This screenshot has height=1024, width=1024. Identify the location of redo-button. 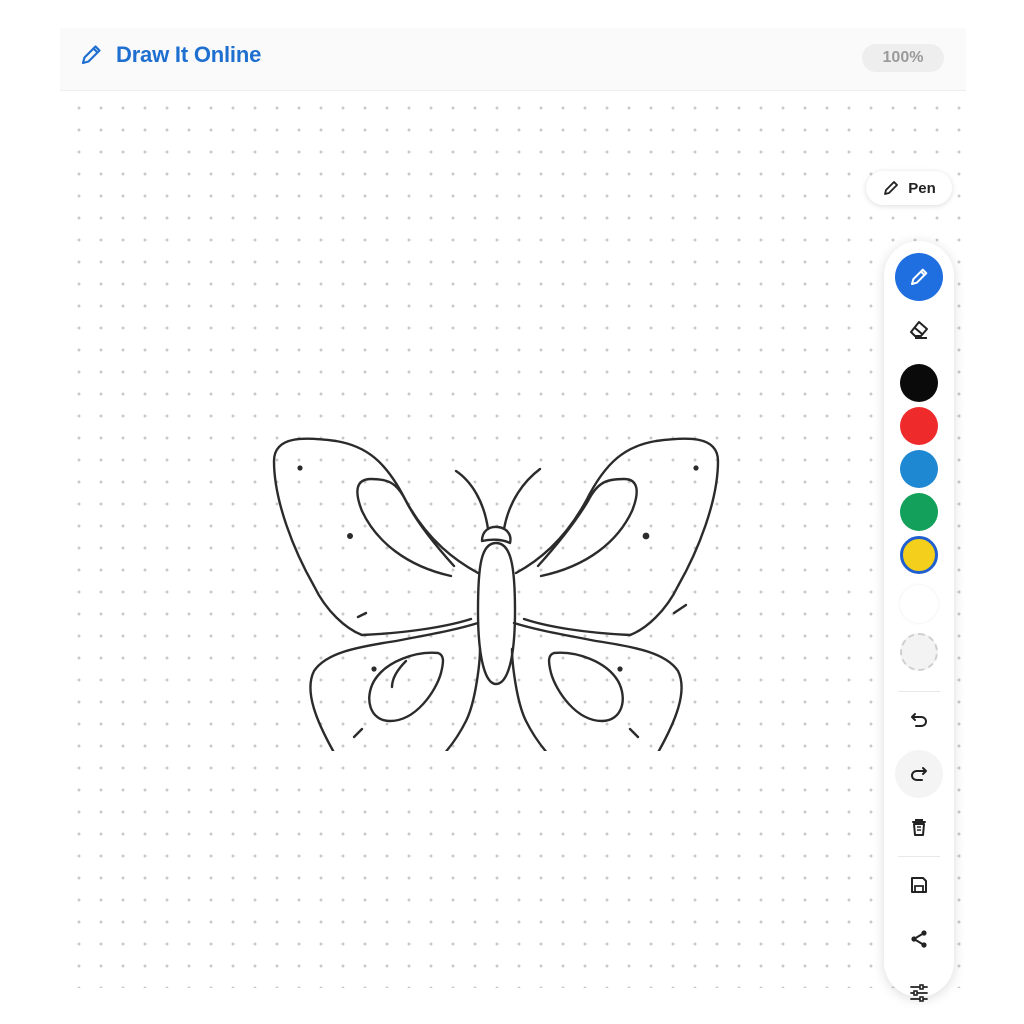
(919, 774).